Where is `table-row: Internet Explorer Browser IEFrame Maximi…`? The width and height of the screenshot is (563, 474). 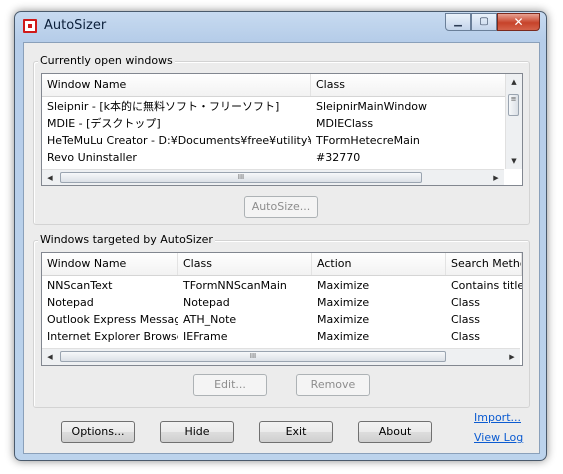 table-row: Internet Explorer Browser IEFrame Maximi… is located at coordinates (282, 336).